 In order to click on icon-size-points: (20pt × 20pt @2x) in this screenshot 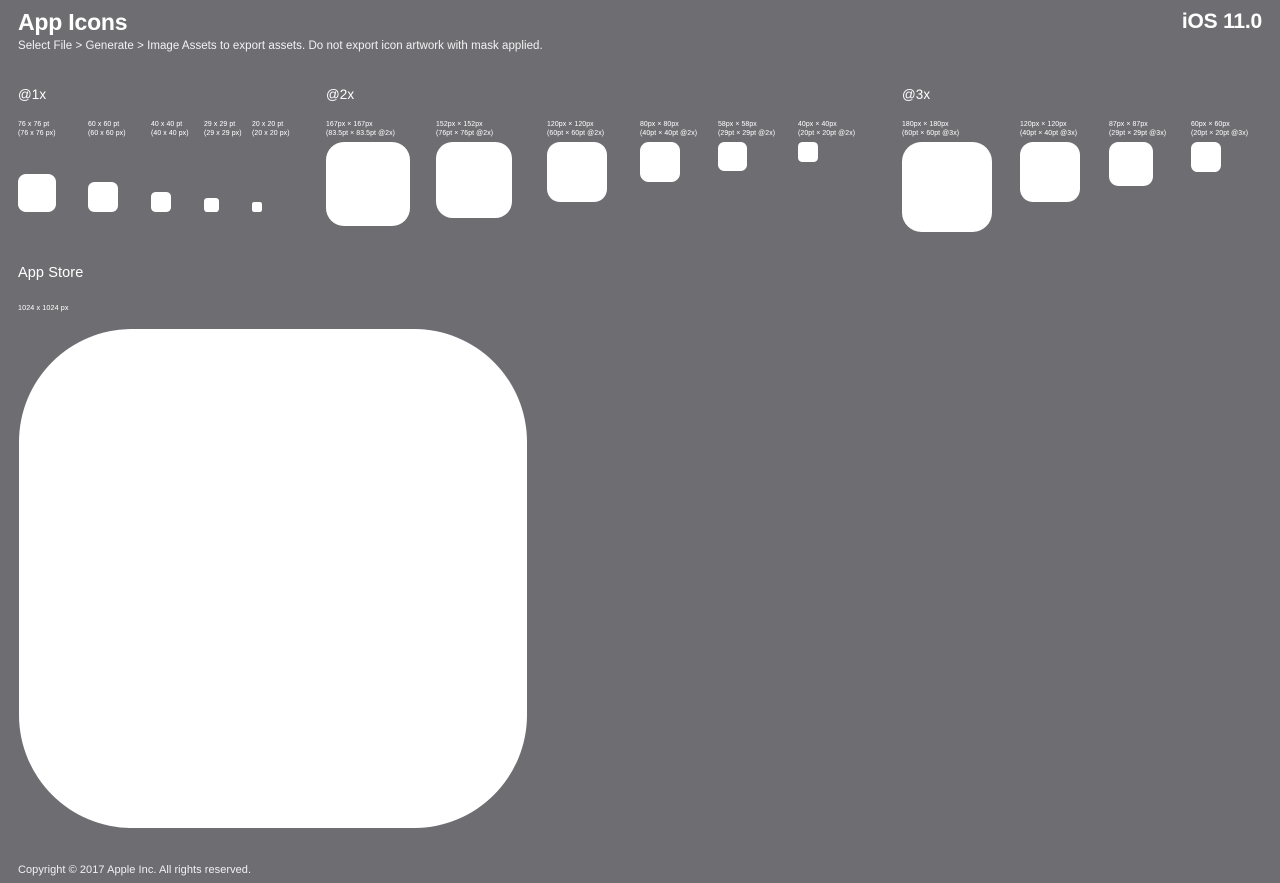, I will do `click(827, 134)`.